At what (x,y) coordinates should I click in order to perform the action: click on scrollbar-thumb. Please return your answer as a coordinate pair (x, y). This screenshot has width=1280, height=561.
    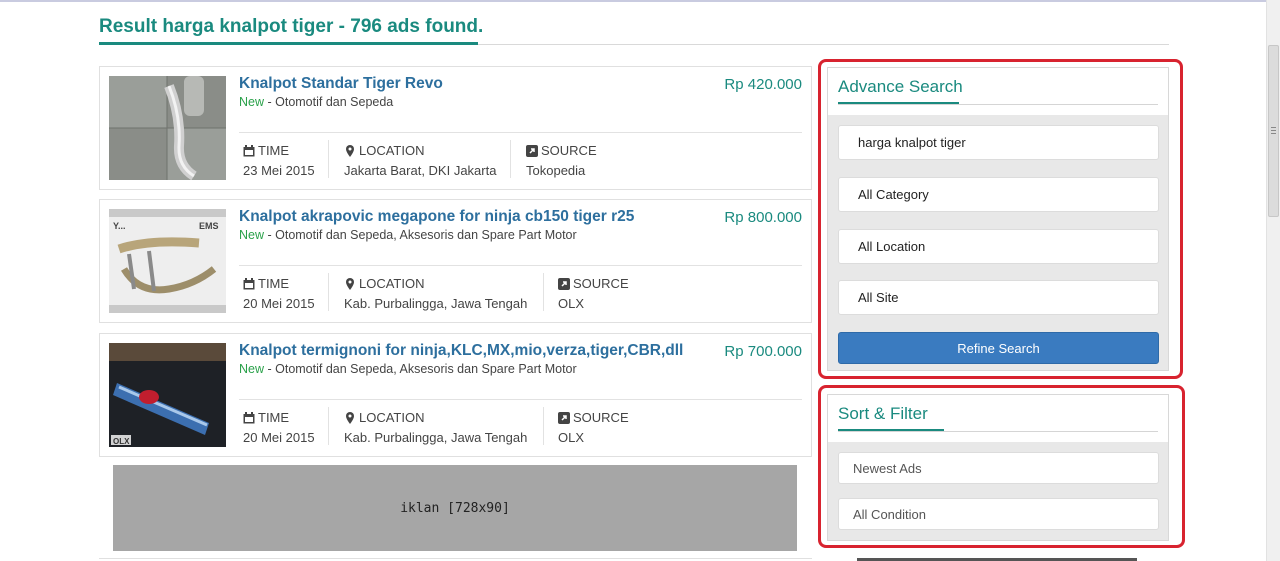
    Looking at the image, I should click on (1273, 131).